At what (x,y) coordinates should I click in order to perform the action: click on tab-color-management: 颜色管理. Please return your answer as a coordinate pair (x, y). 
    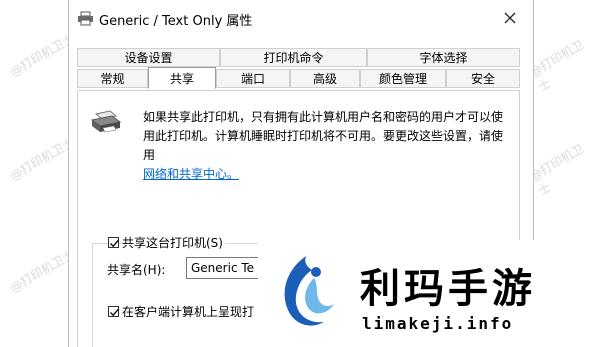
    Looking at the image, I should click on (403, 78).